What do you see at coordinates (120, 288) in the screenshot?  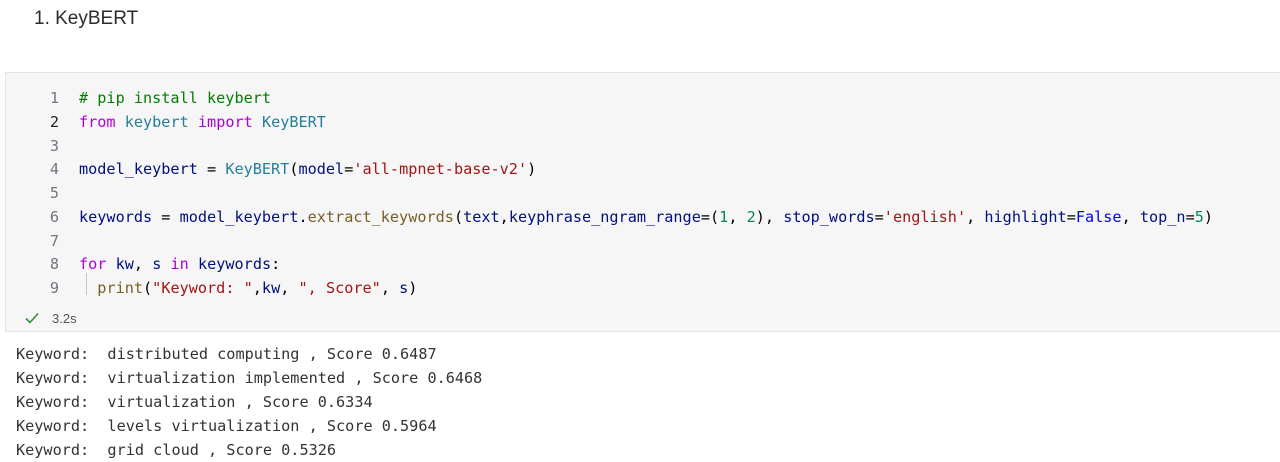 I see `code-token: print` at bounding box center [120, 288].